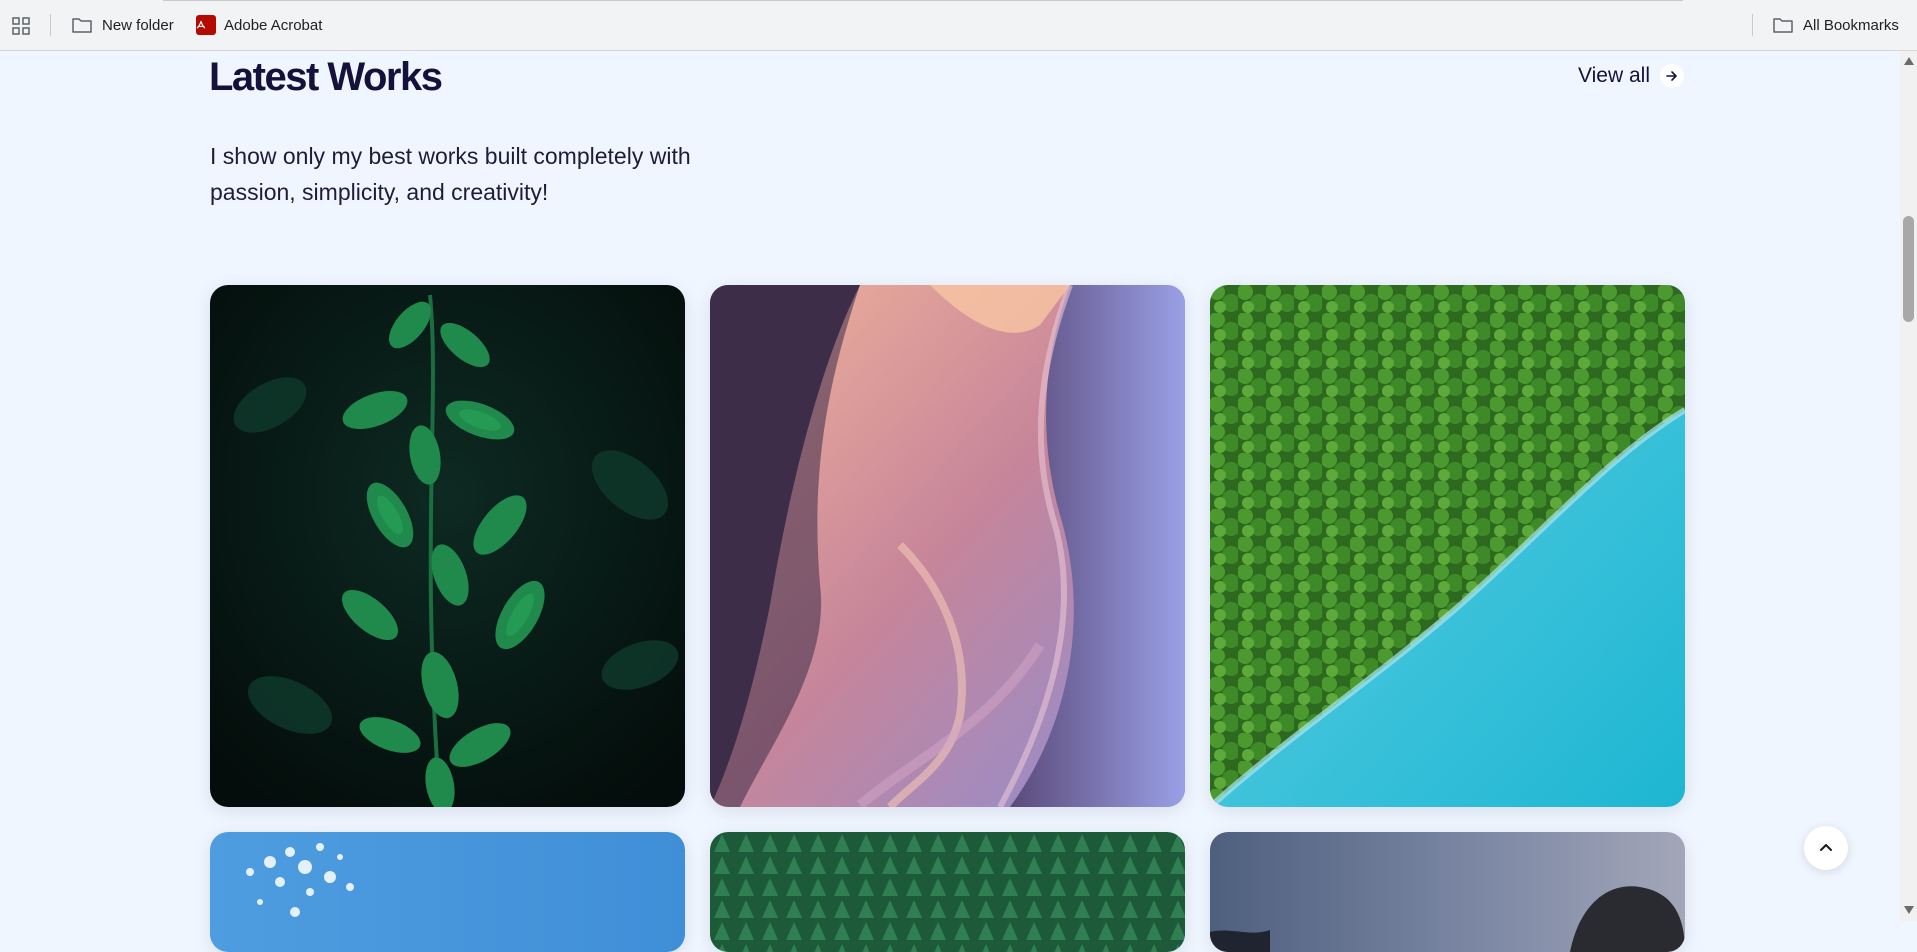 The height and width of the screenshot is (952, 1917). Describe the element at coordinates (138, 25) in the screenshot. I see `bookmark-label: New folder` at that location.